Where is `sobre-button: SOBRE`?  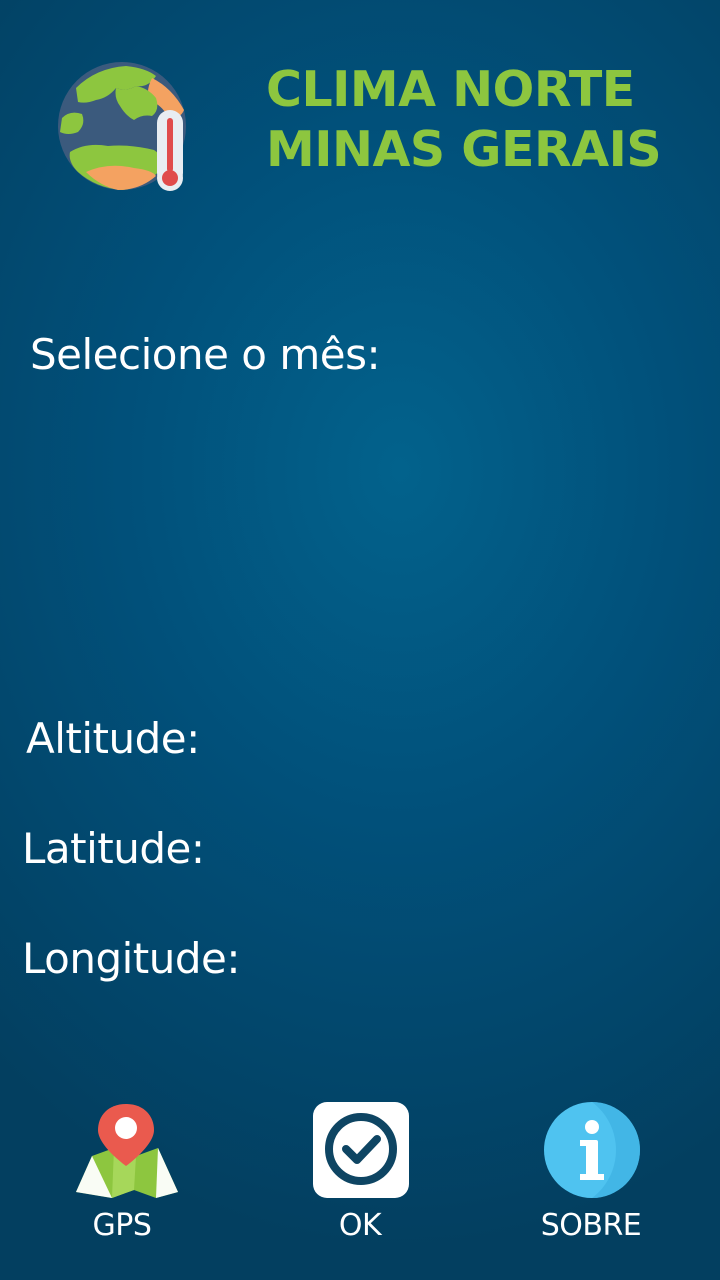
sobre-button: SOBRE is located at coordinates (591, 1175).